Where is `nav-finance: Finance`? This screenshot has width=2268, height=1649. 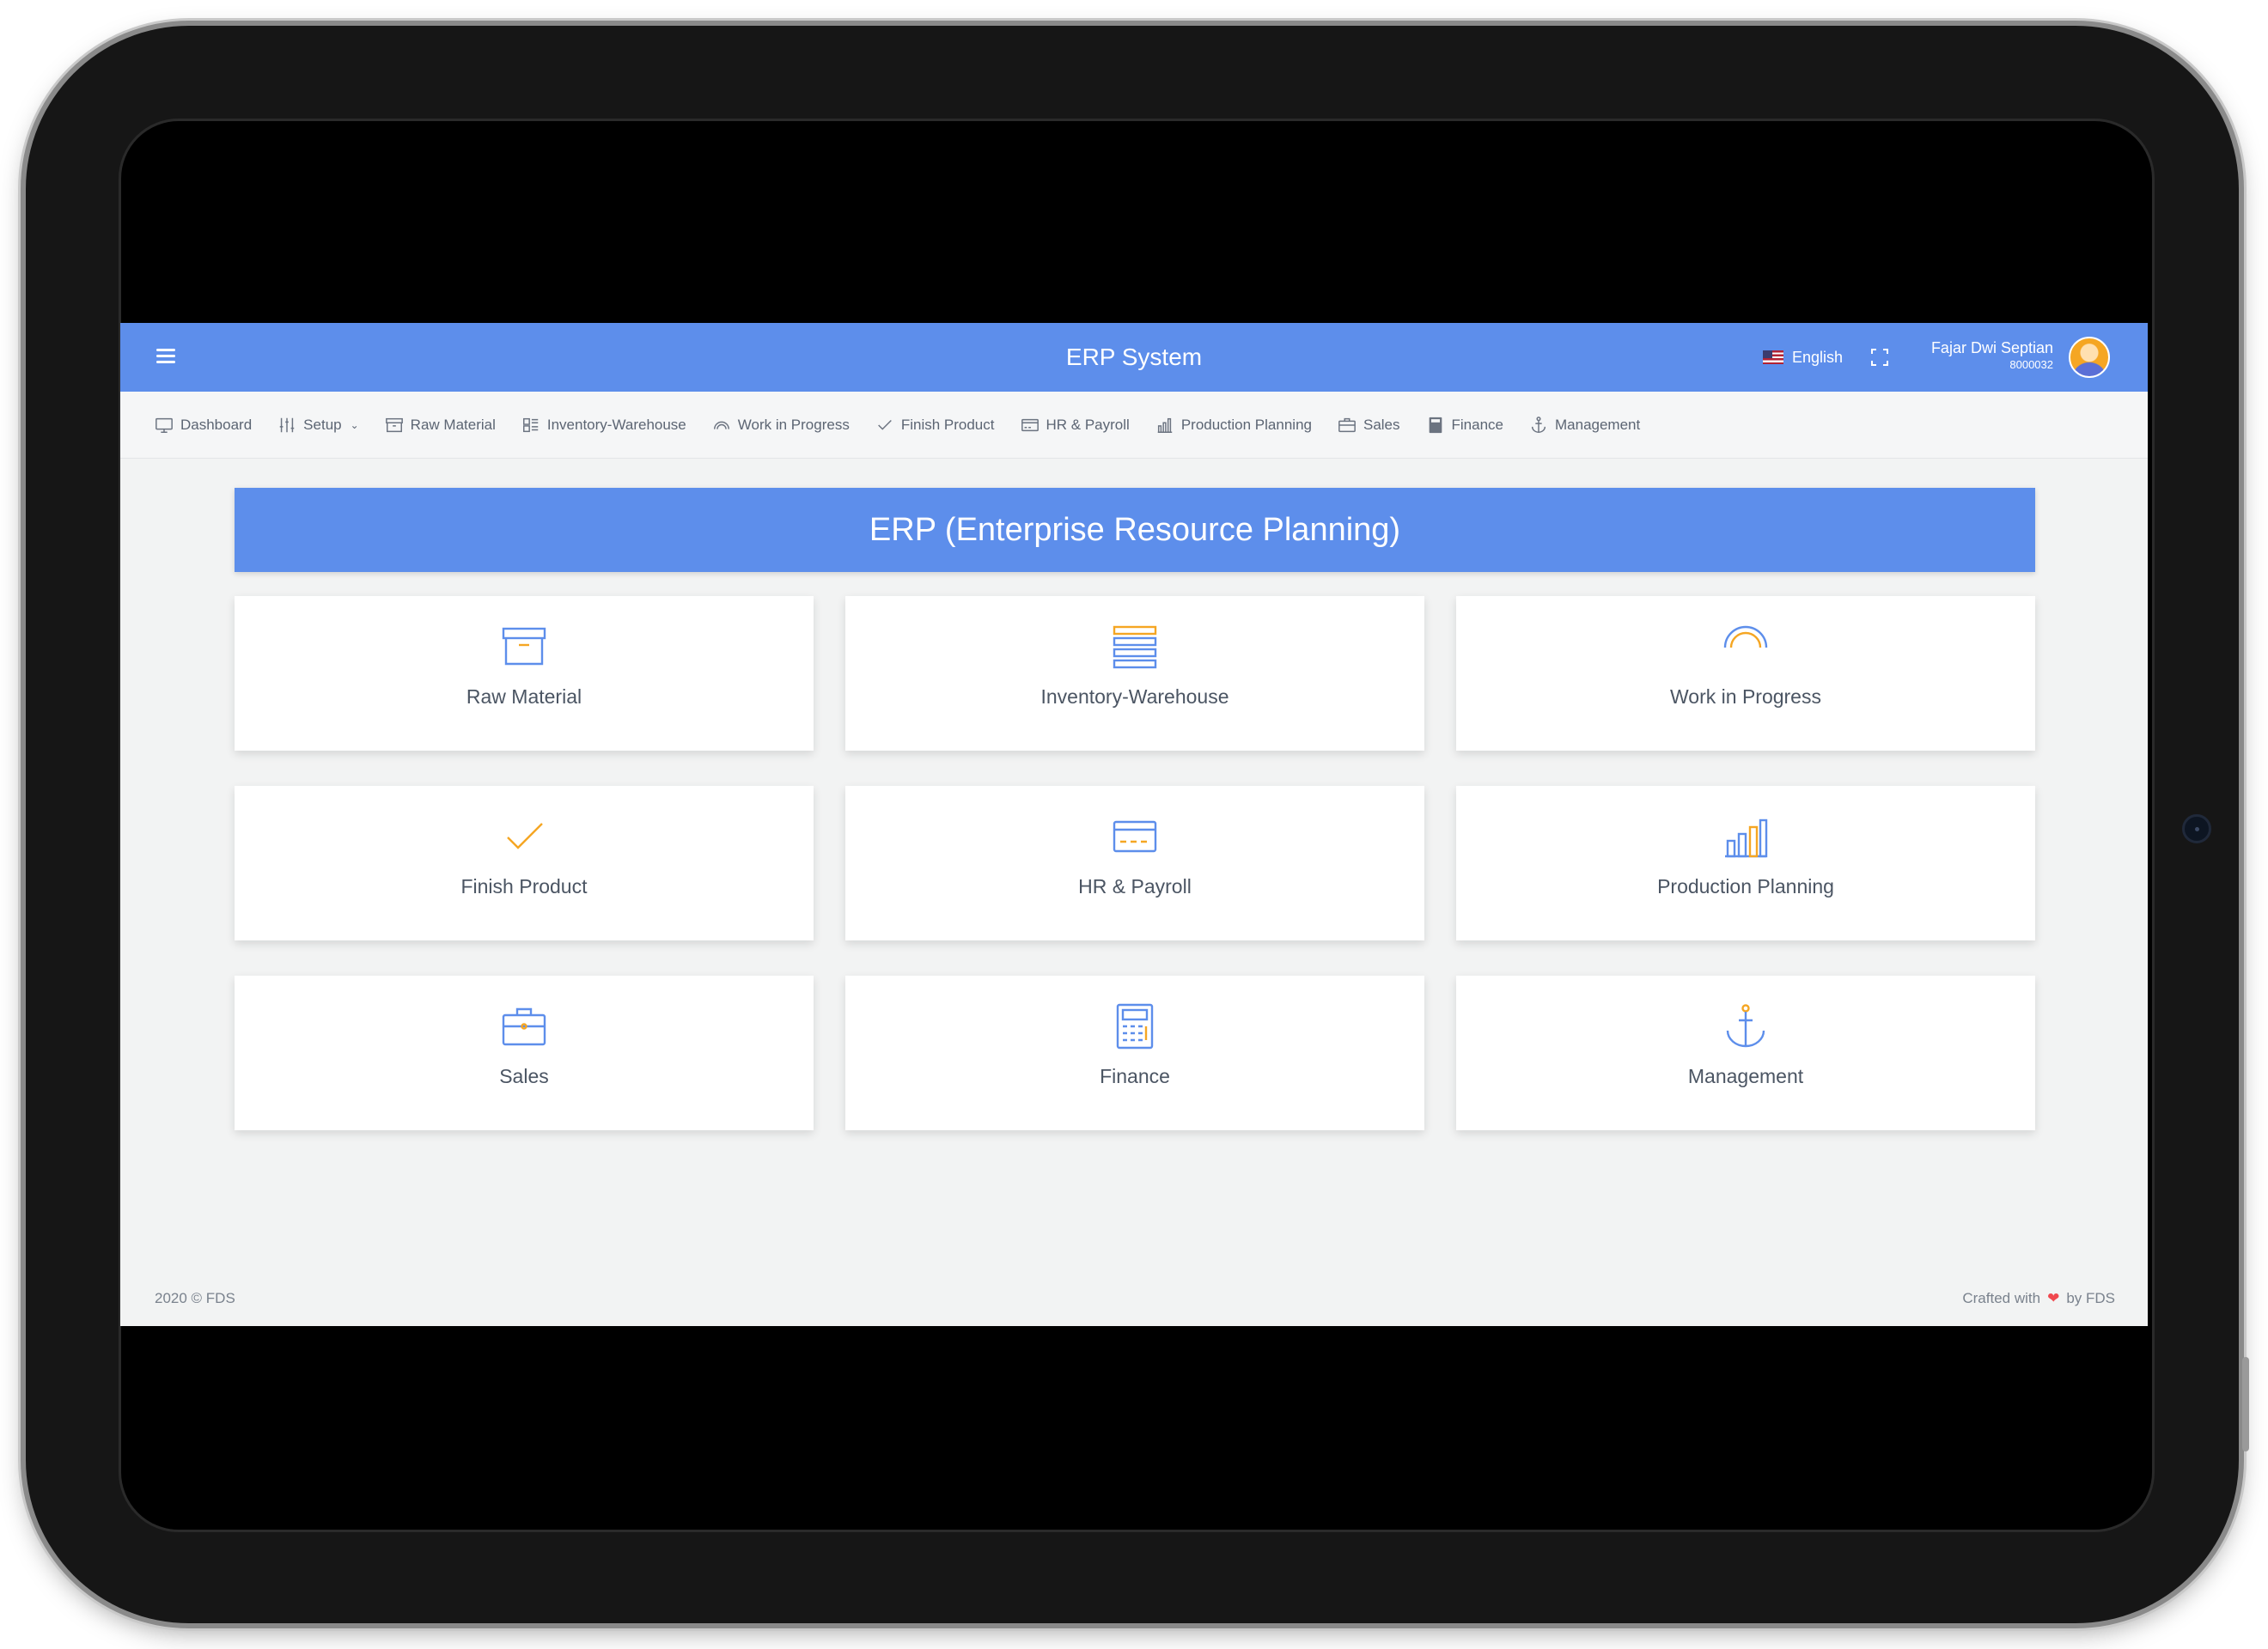 nav-finance: Finance is located at coordinates (1464, 426).